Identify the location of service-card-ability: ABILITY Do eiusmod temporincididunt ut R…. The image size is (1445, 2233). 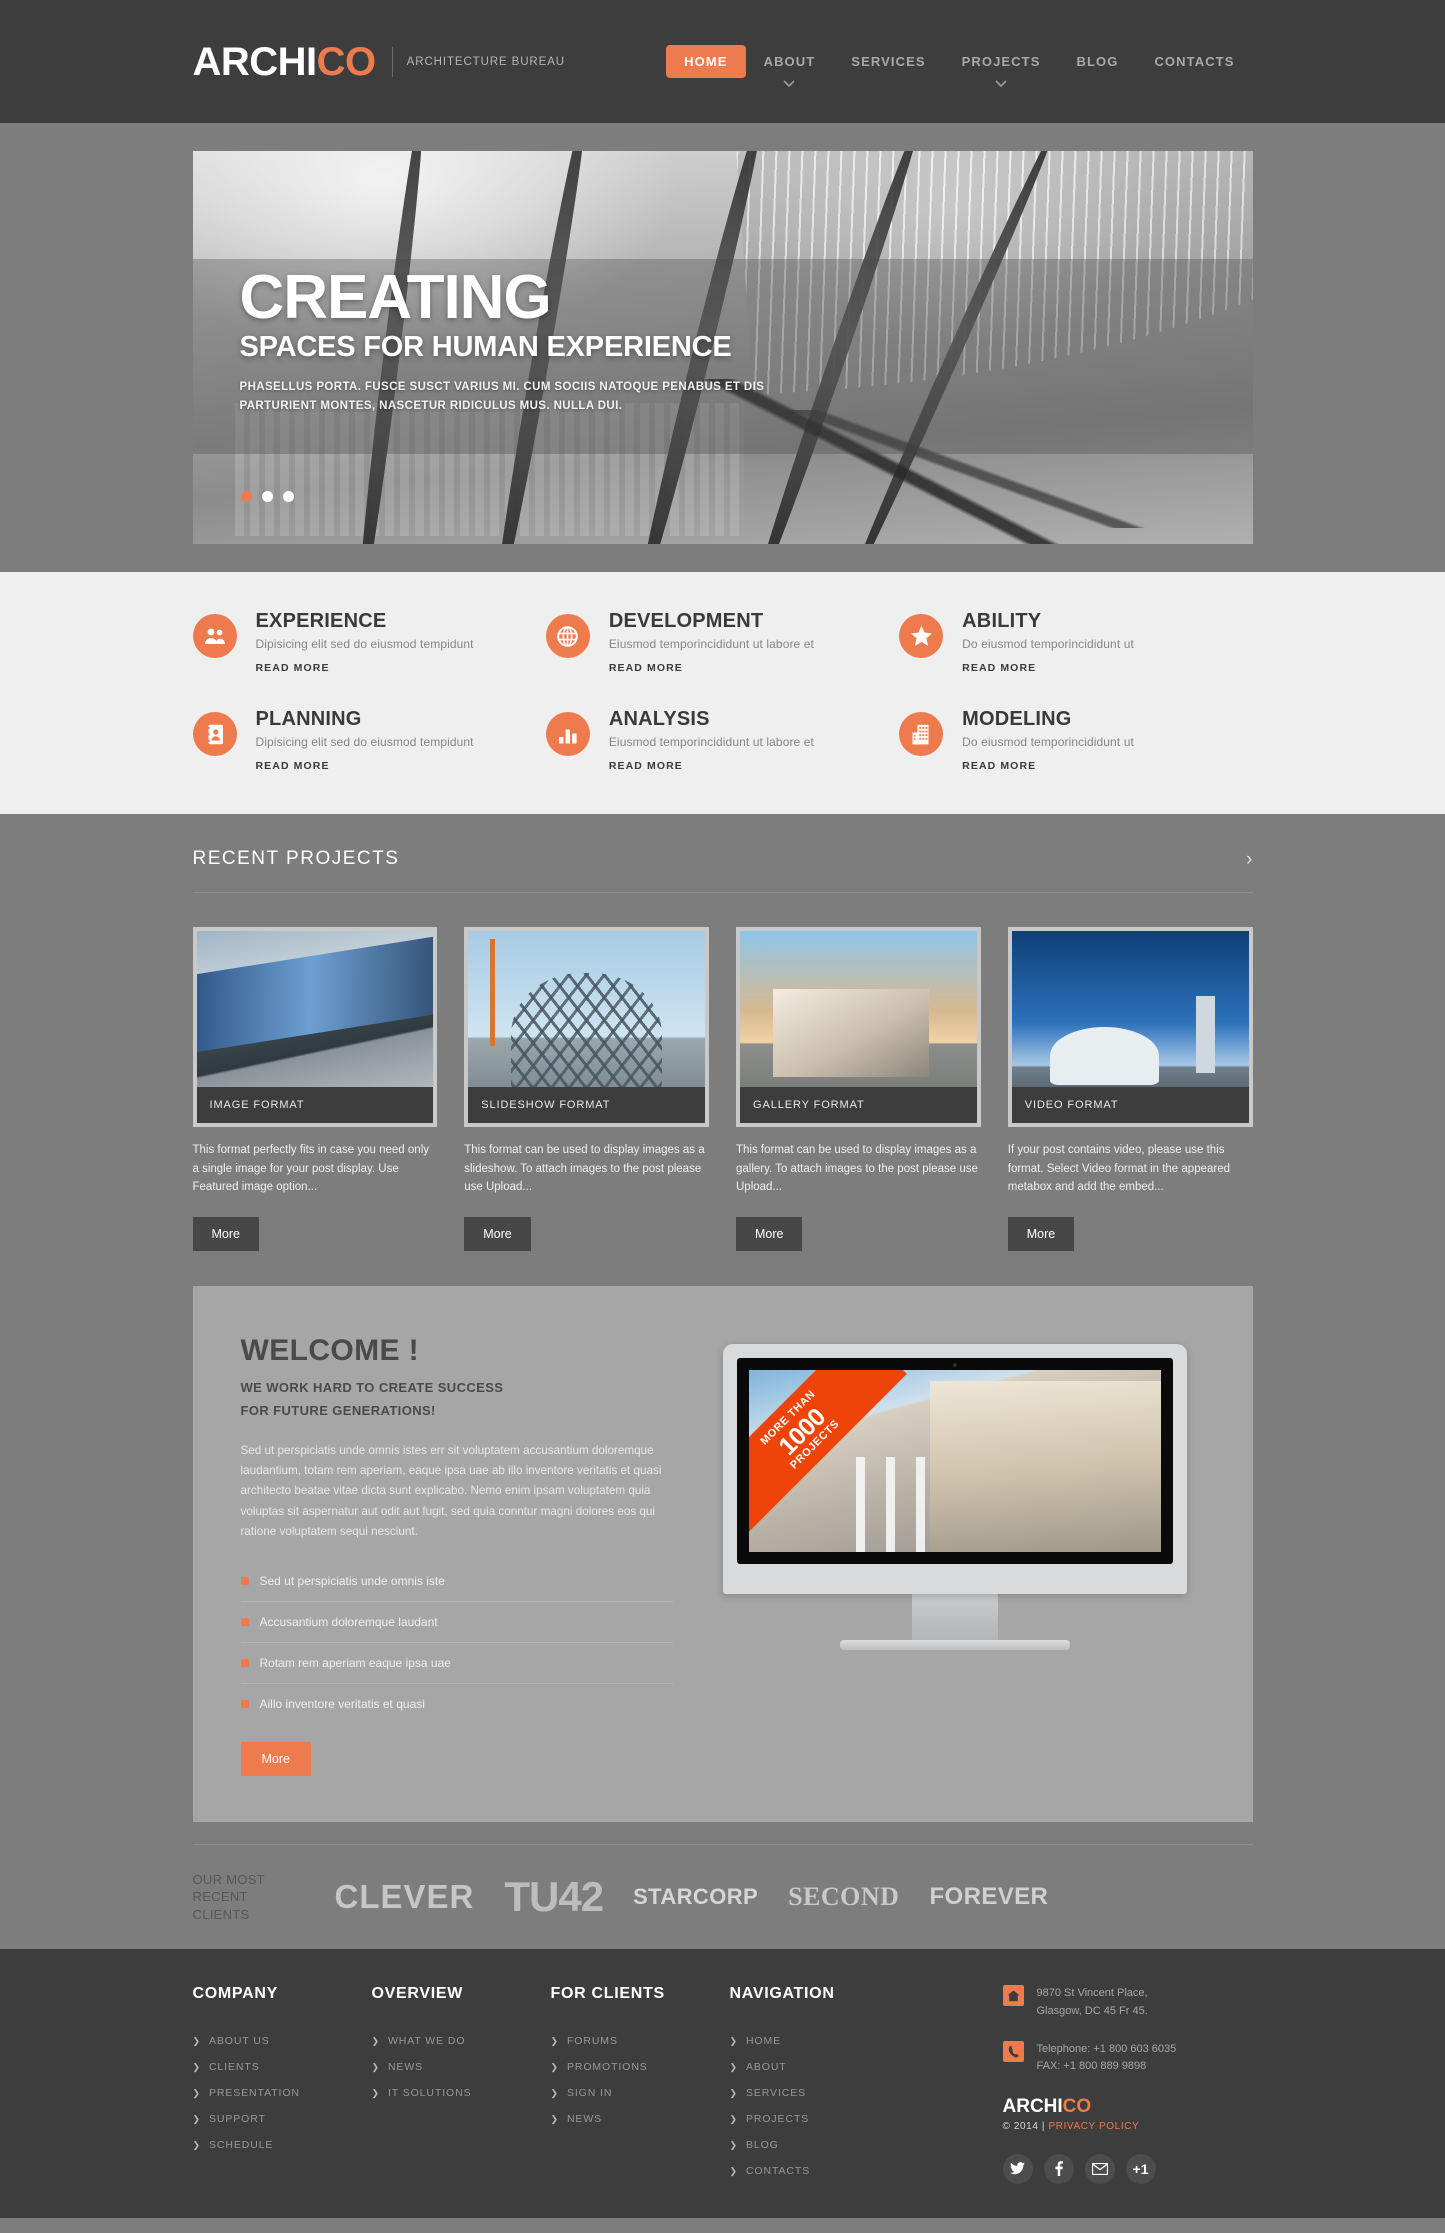
(1075, 643).